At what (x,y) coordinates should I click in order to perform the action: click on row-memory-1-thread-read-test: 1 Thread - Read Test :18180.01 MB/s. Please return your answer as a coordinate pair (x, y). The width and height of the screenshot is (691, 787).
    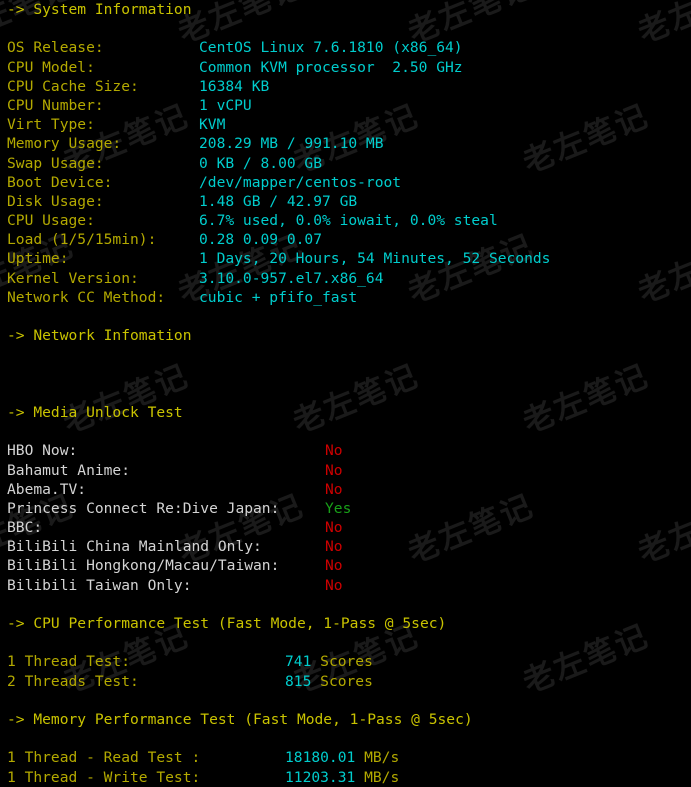
    Looking at the image, I should click on (203, 758).